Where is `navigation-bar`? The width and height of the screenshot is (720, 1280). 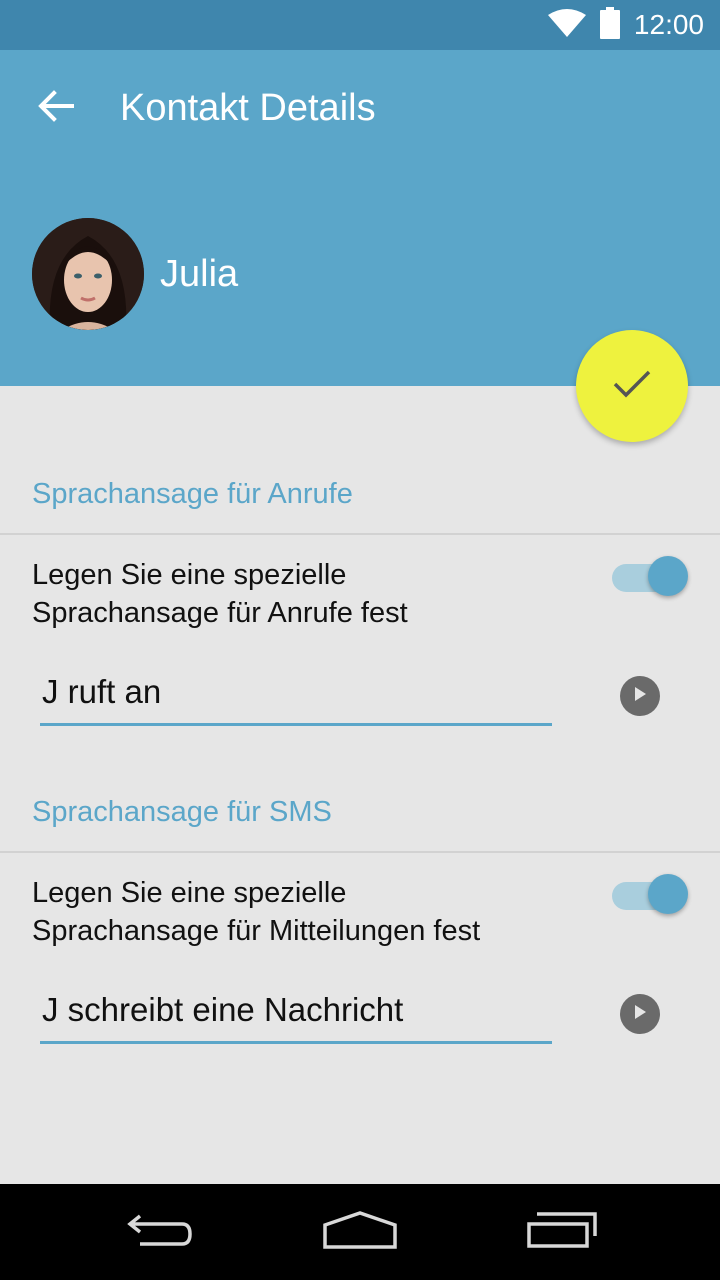 navigation-bar is located at coordinates (360, 1232).